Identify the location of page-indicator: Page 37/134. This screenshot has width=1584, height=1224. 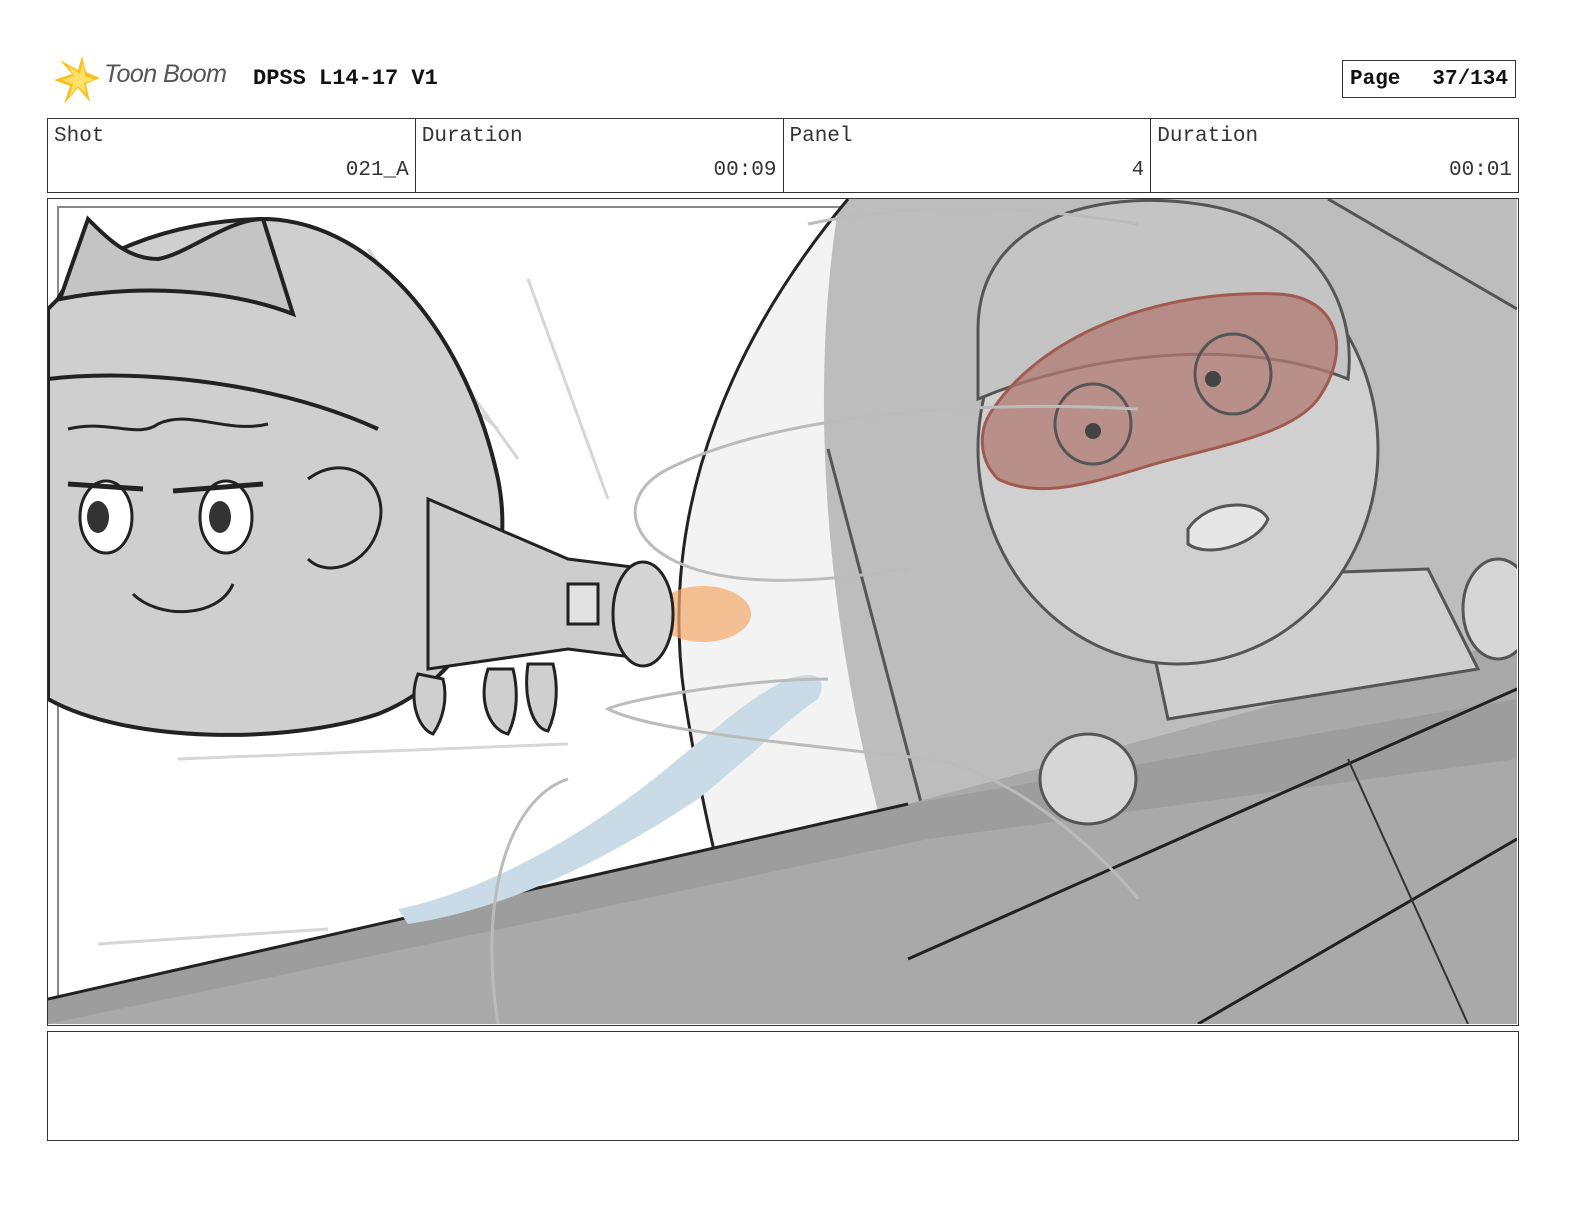
(1429, 79).